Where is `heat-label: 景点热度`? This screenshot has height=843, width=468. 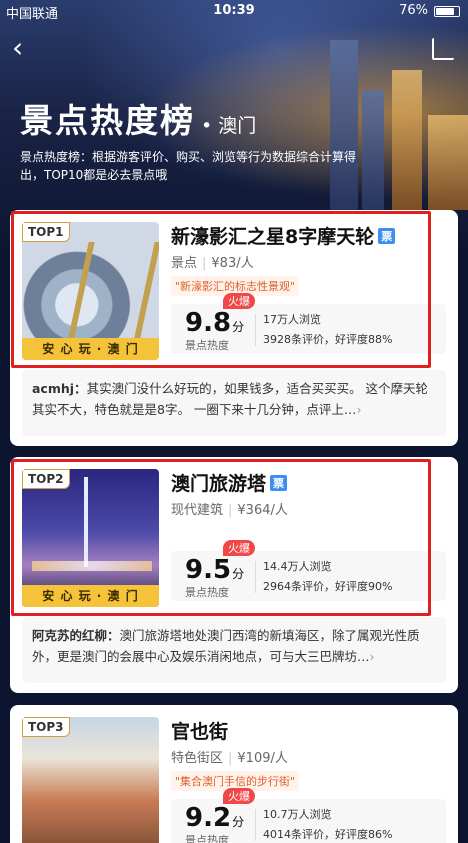 heat-label: 景点热度 is located at coordinates (207, 838).